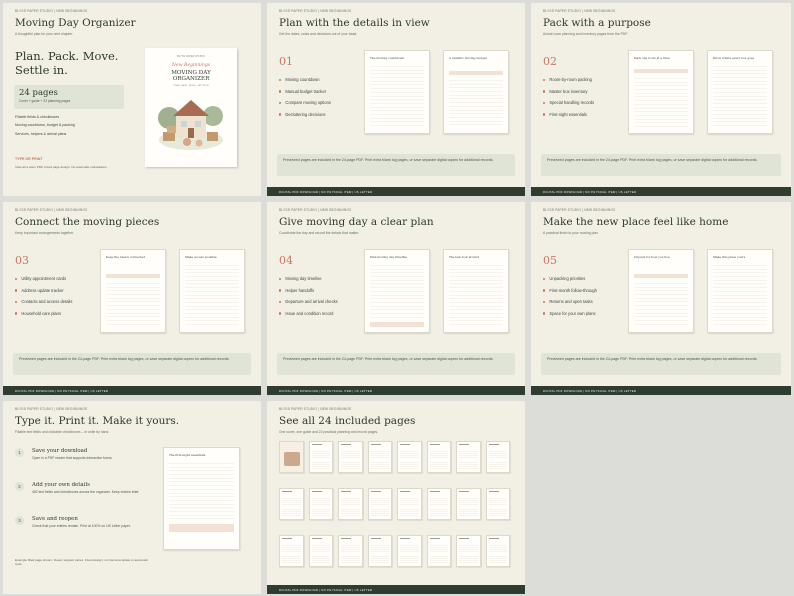  What do you see at coordinates (308, 291) in the screenshot?
I see `feature-item: Helper handoffs` at bounding box center [308, 291].